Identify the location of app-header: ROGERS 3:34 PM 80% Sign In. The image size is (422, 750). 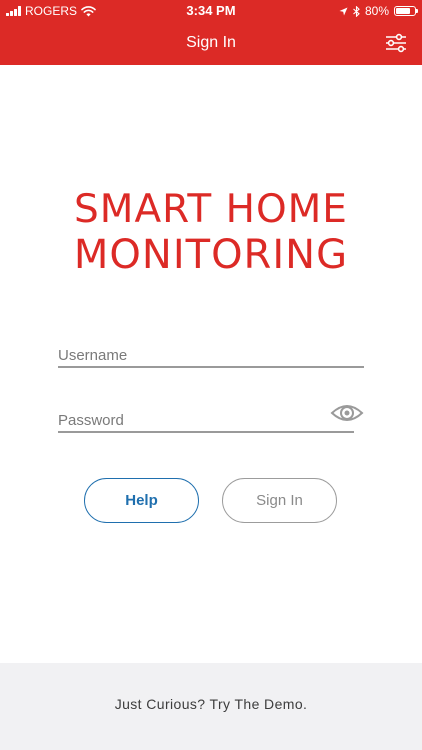
(211, 32).